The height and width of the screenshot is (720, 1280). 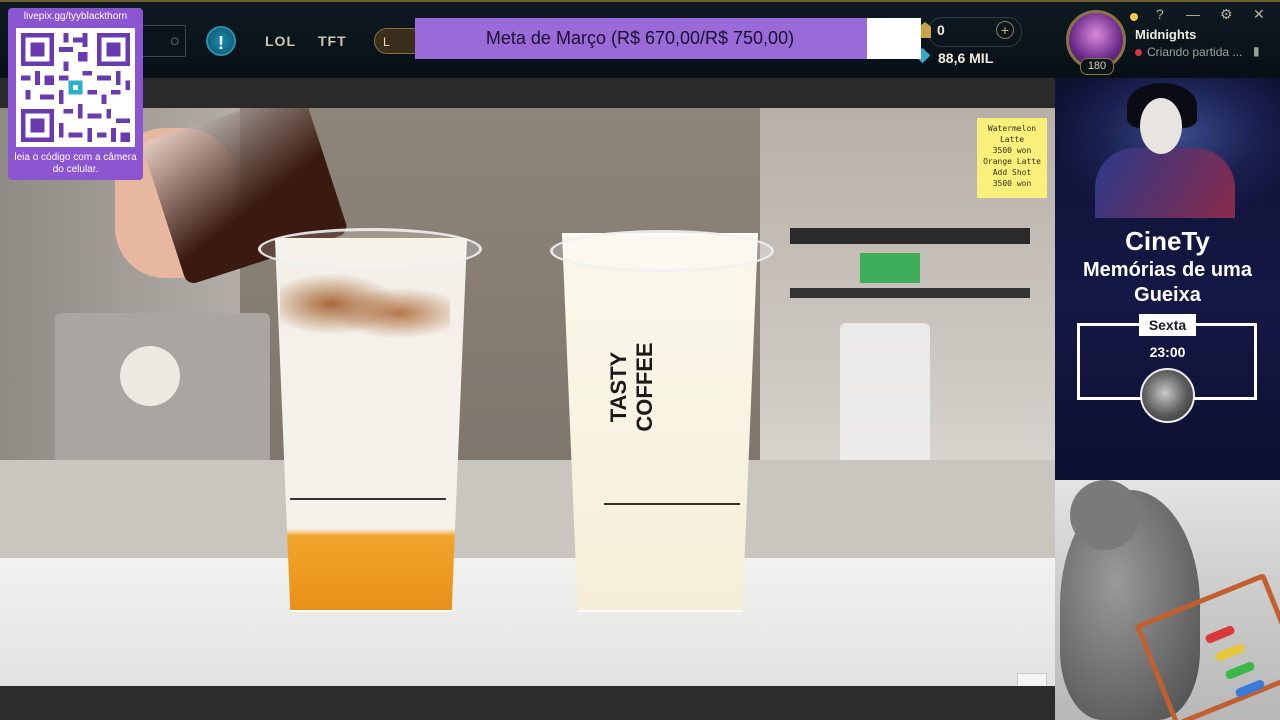 What do you see at coordinates (75, 87) in the screenshot?
I see `qr-code-icon` at bounding box center [75, 87].